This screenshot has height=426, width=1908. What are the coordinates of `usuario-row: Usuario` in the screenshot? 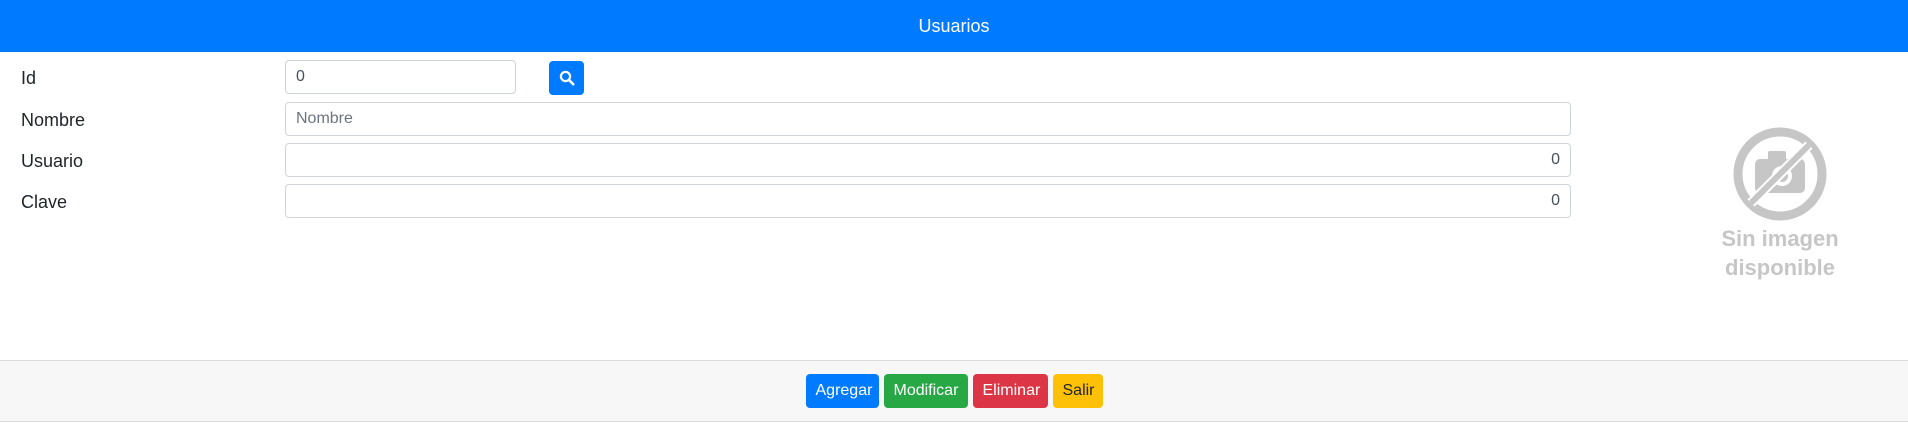 It's located at (800, 161).